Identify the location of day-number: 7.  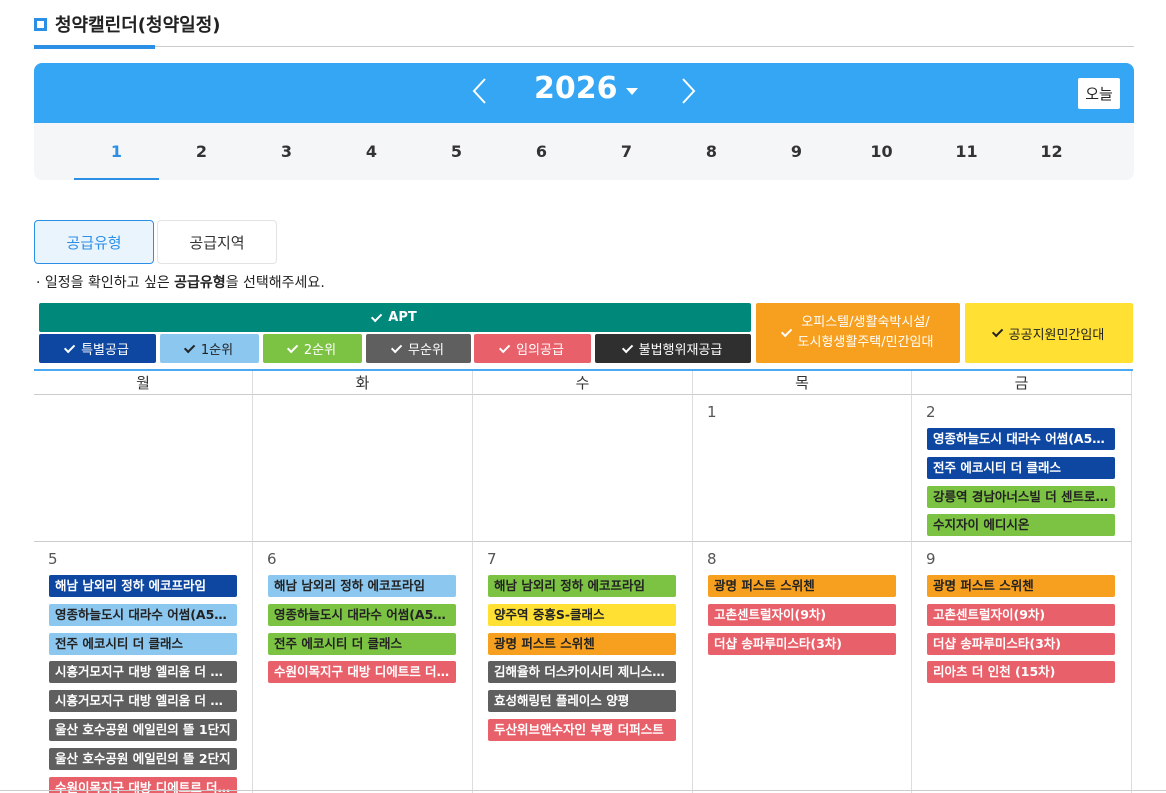
(492, 559).